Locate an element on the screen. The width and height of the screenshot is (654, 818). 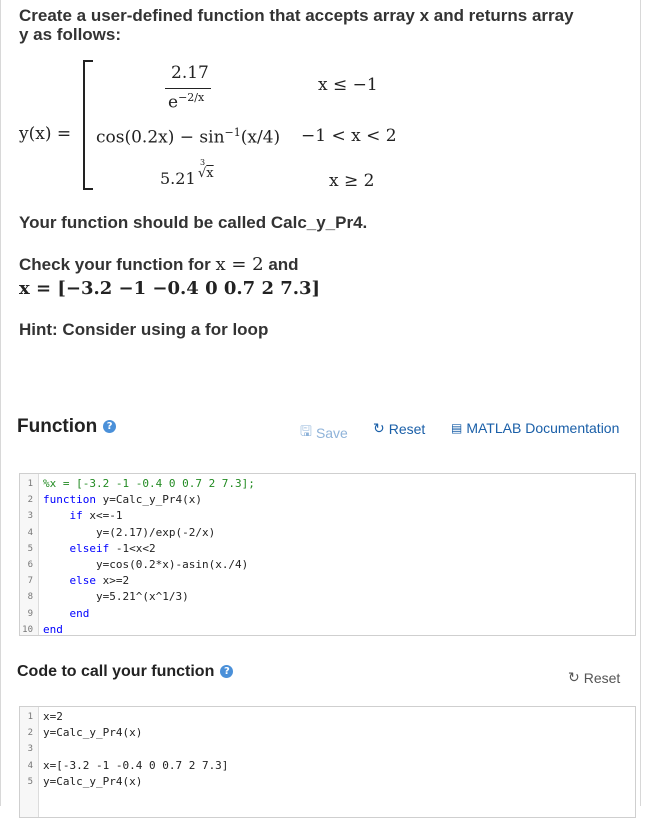
equation-lhs: y(x) = is located at coordinates (45, 134).